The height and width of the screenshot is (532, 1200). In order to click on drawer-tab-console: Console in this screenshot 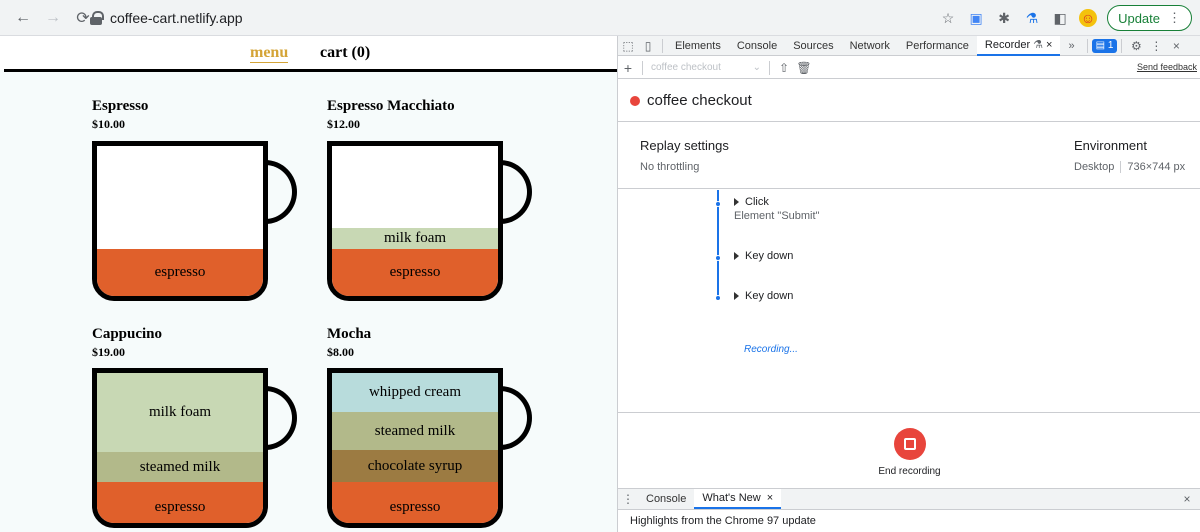, I will do `click(666, 499)`.